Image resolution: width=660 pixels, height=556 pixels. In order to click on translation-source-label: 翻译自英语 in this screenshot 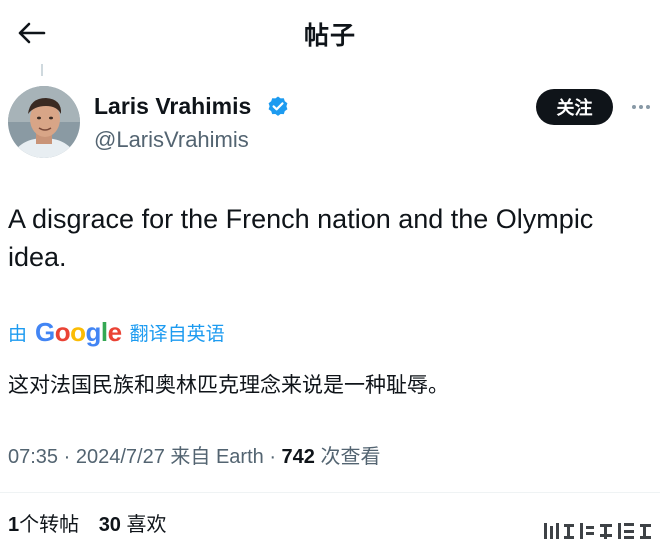, I will do `click(177, 333)`.